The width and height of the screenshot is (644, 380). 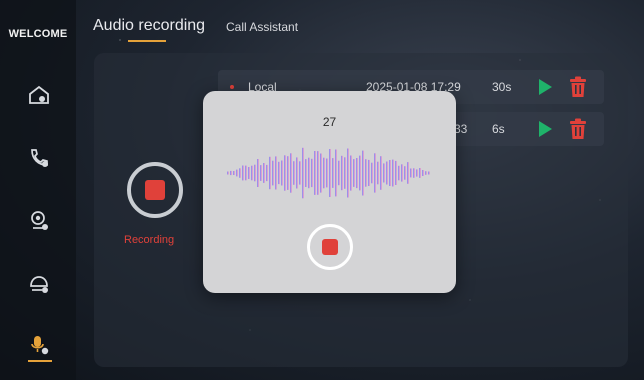 I want to click on tab-audio-recording: Audio recording, so click(x=149, y=26).